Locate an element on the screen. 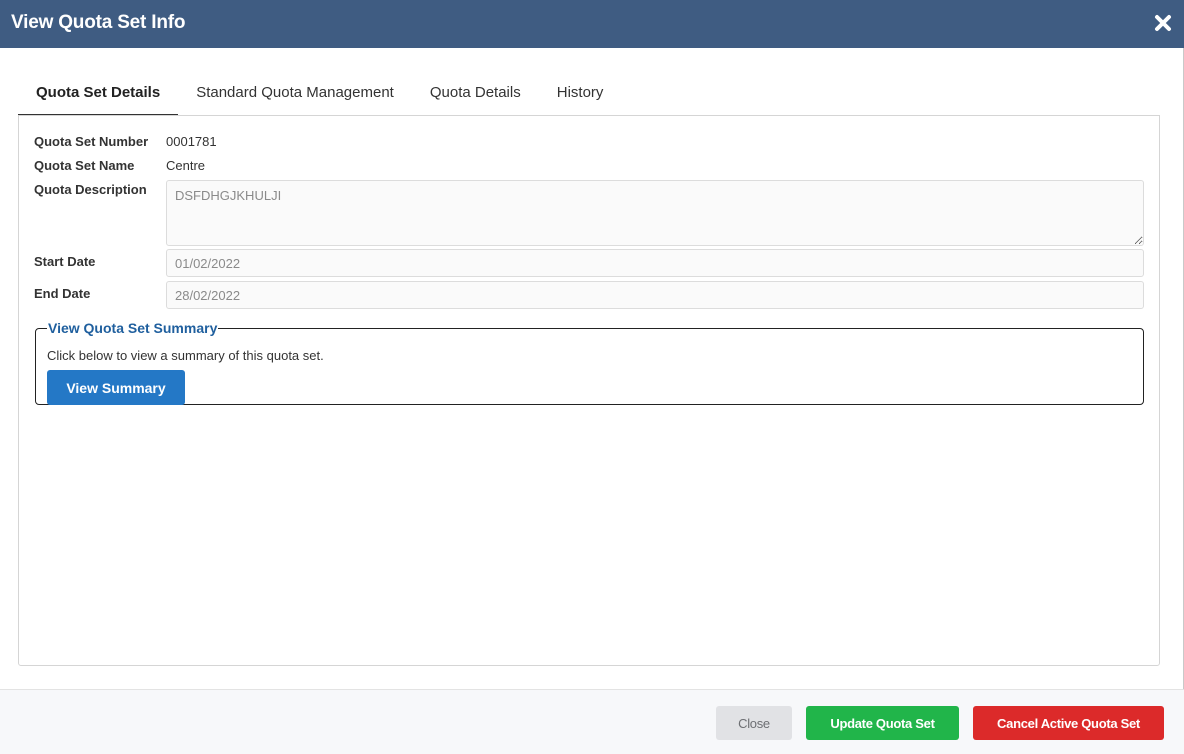 Image resolution: width=1184 pixels, height=754 pixels. cancel-active-quota-set-button: Cancel Active Quota Set is located at coordinates (1068, 723).